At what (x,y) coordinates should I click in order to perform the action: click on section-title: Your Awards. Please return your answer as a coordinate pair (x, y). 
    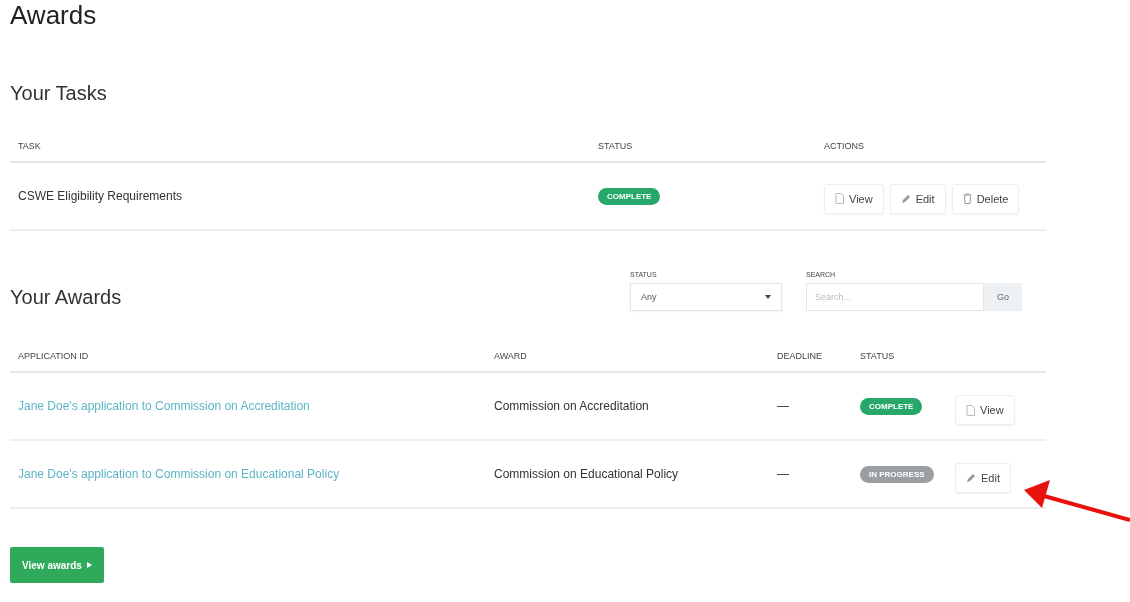
    Looking at the image, I should click on (66, 298).